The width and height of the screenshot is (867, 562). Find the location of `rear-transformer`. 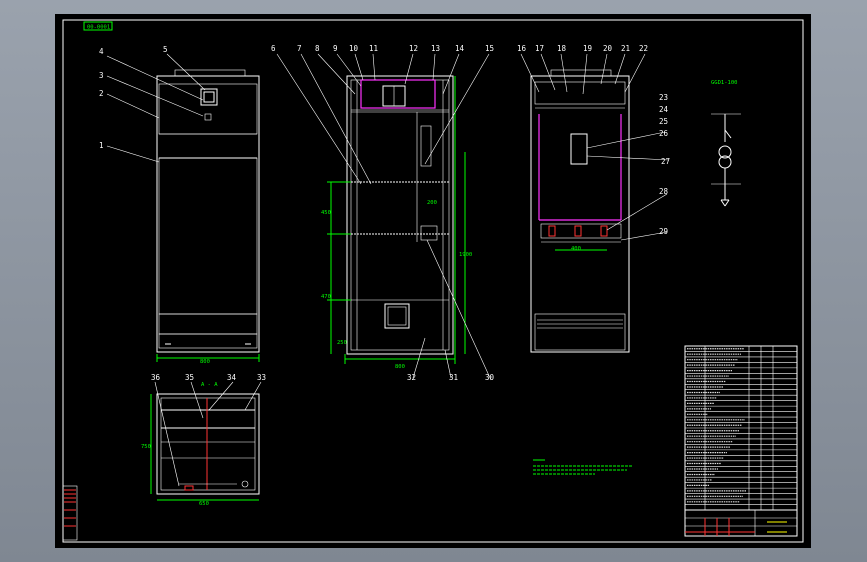

rear-transformer is located at coordinates (579, 149).